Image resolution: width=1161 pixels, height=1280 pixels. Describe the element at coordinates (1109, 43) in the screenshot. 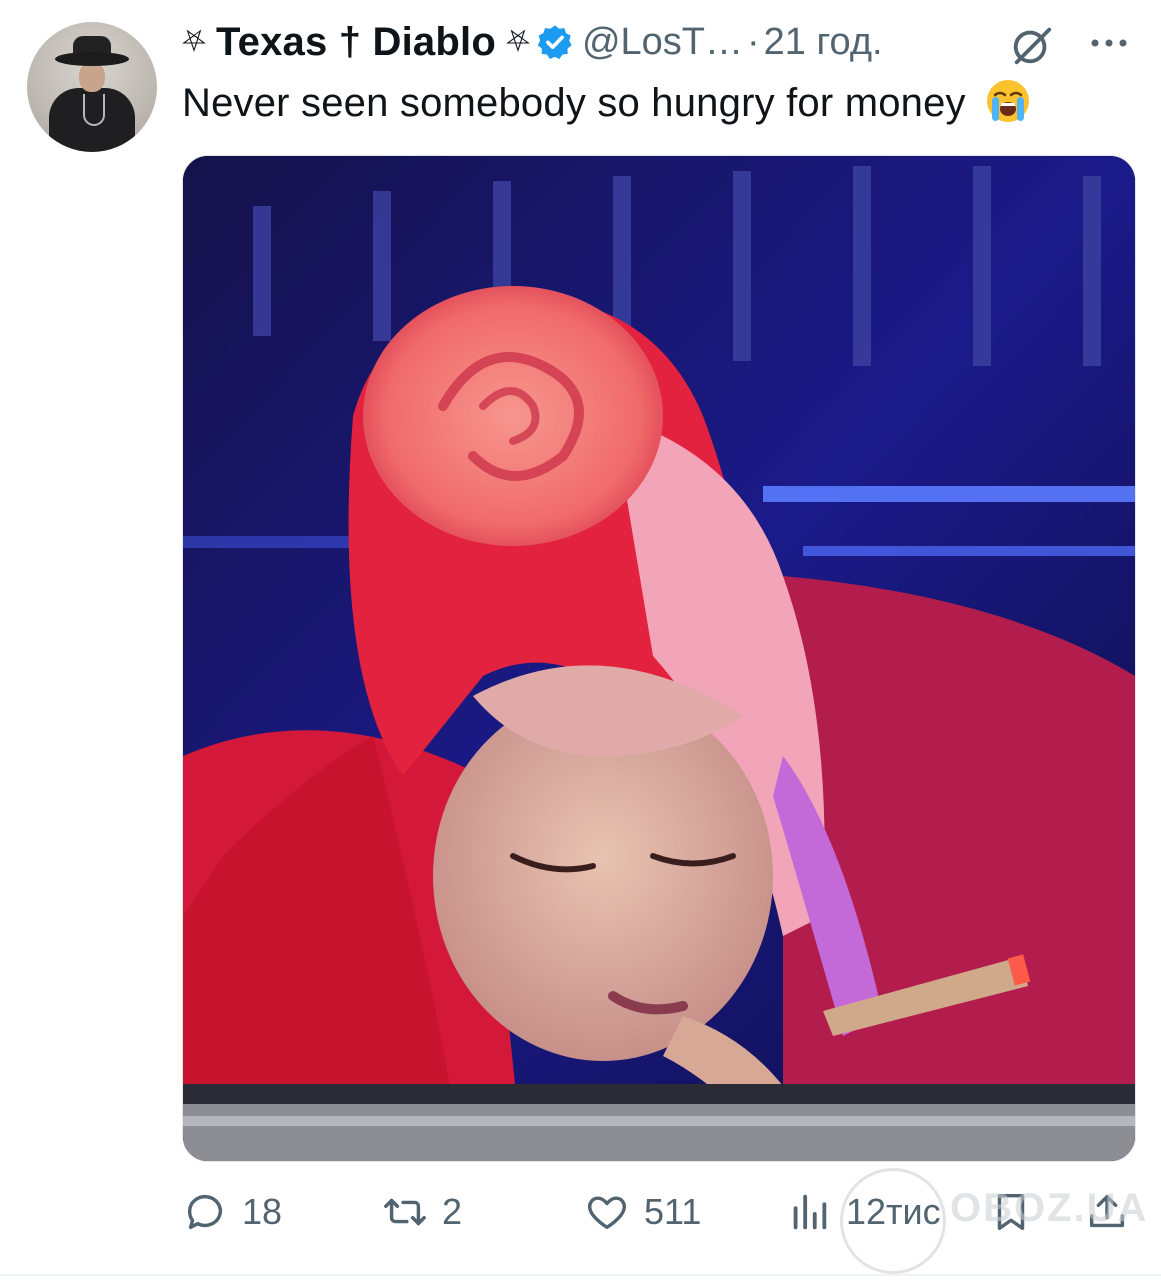

I see `more-icon` at that location.